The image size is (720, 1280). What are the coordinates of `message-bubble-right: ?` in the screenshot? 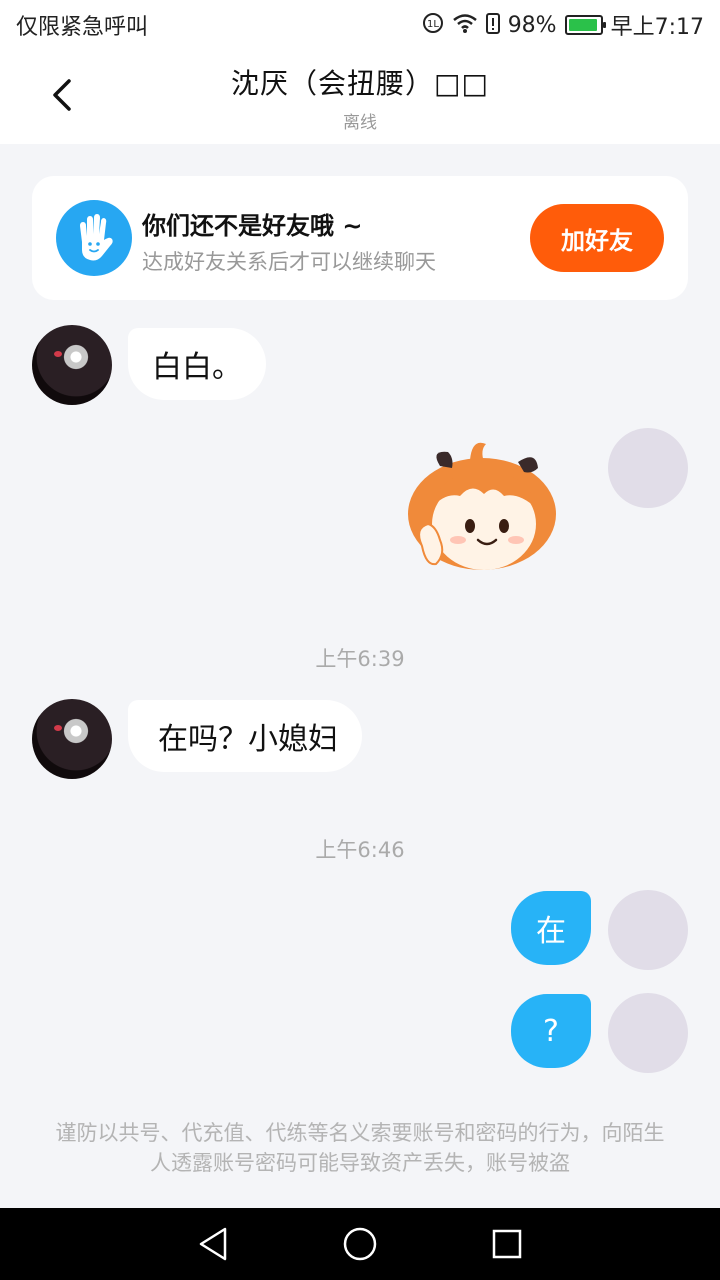 It's located at (551, 1031).